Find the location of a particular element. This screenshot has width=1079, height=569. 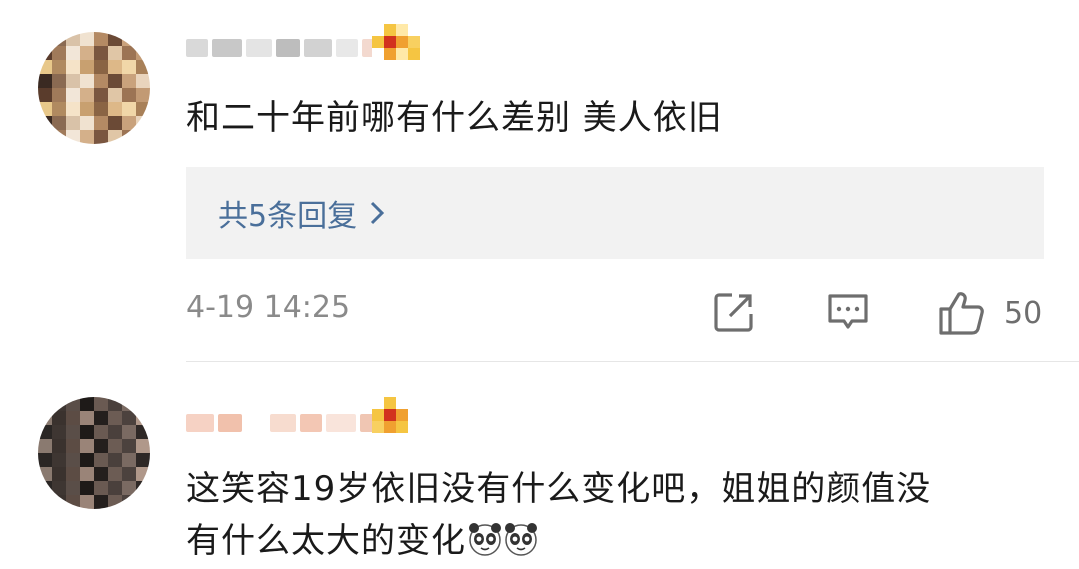

share-button is located at coordinates (734, 312).